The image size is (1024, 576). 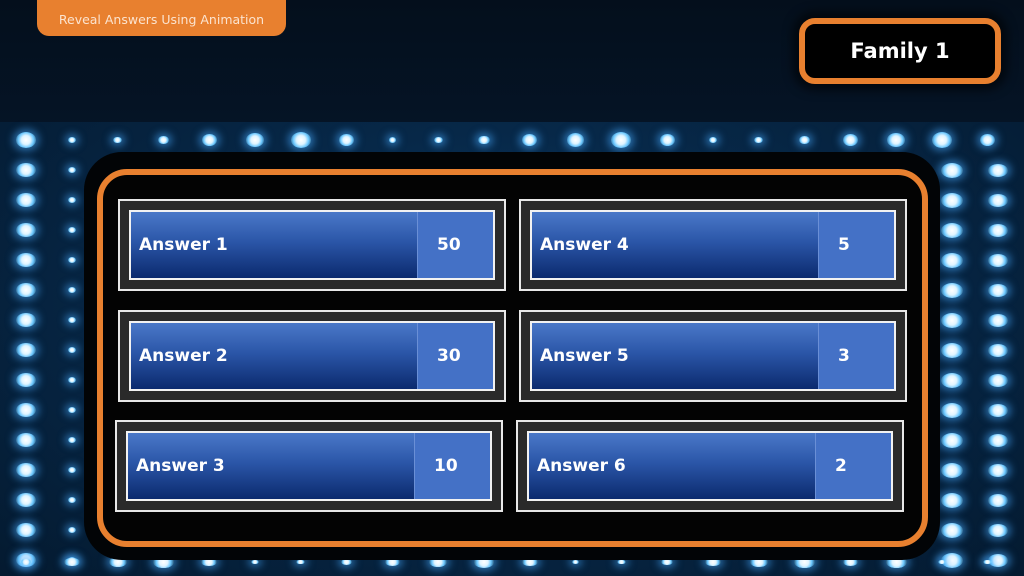 I want to click on answer-tile: Answer 5 3, so click(x=713, y=356).